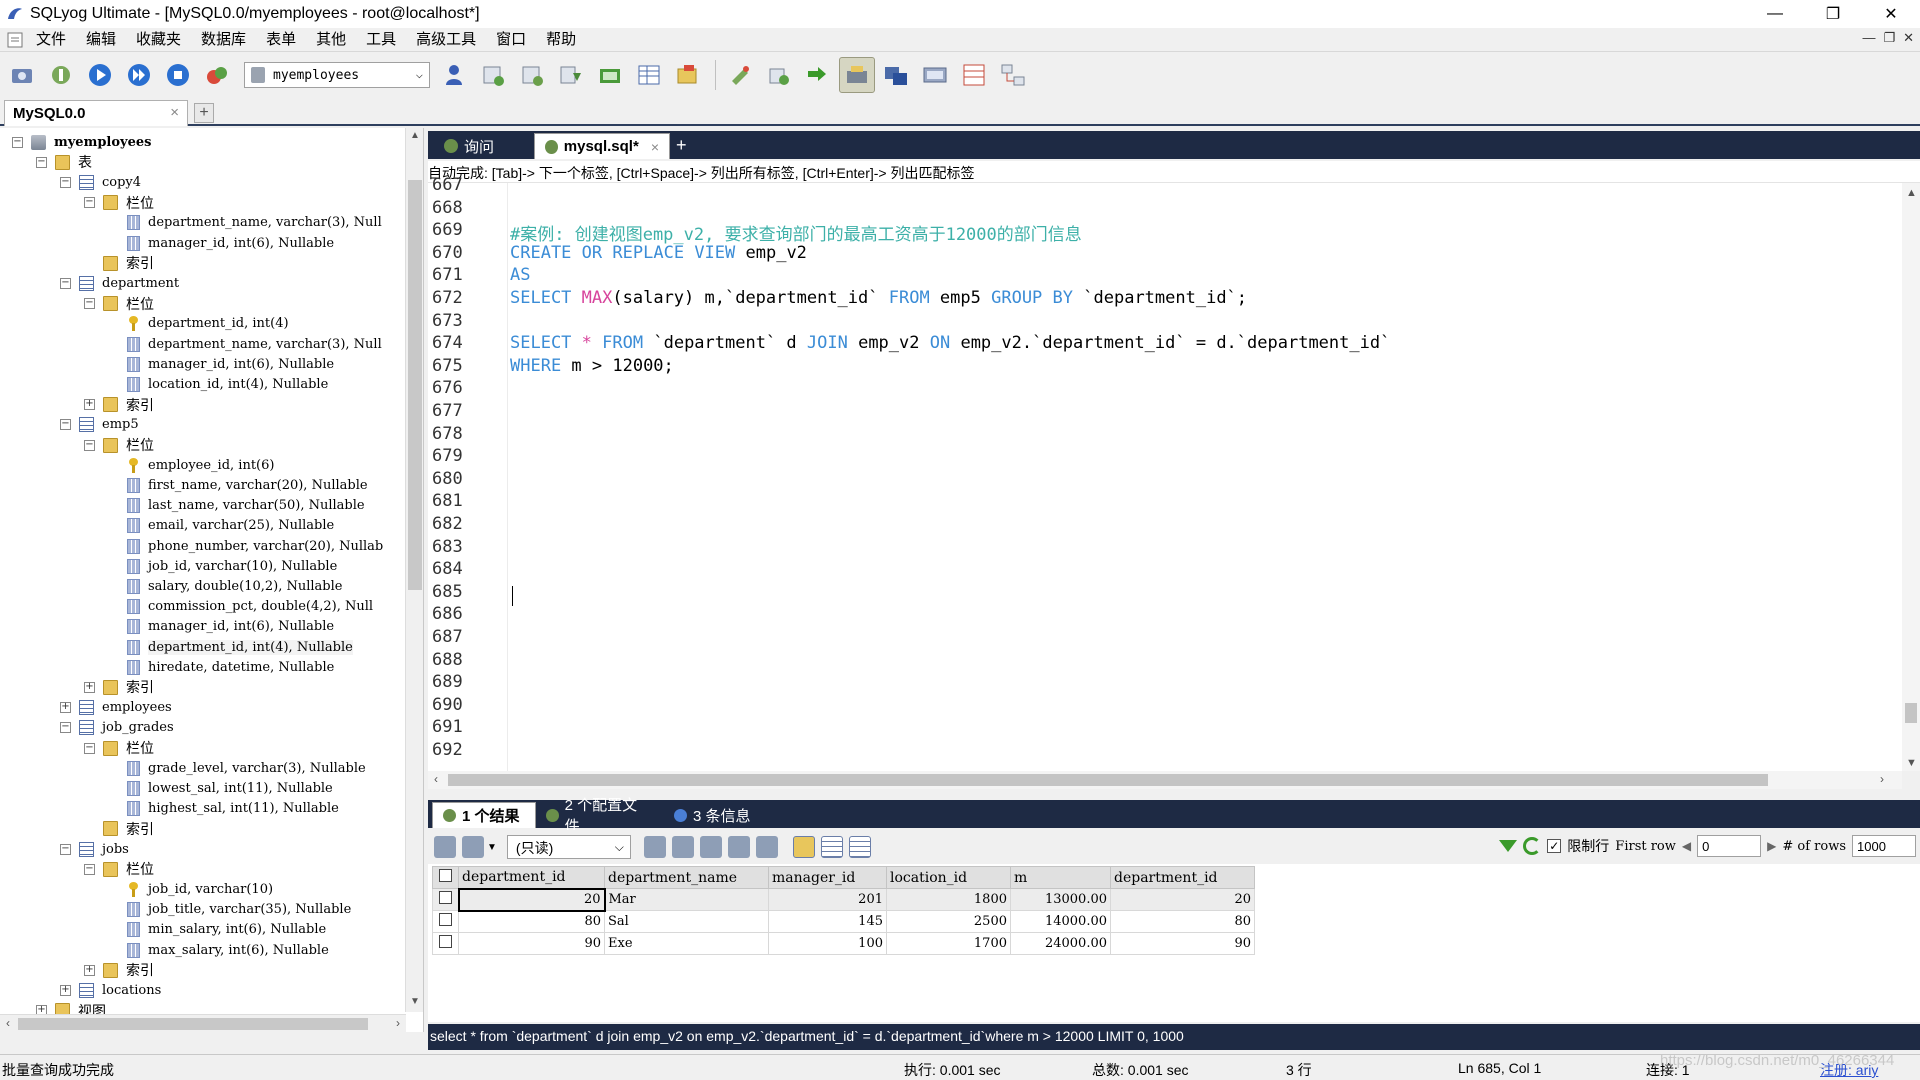  What do you see at coordinates (714, 815) in the screenshot?
I see `tab-messages: 3 条信息` at bounding box center [714, 815].